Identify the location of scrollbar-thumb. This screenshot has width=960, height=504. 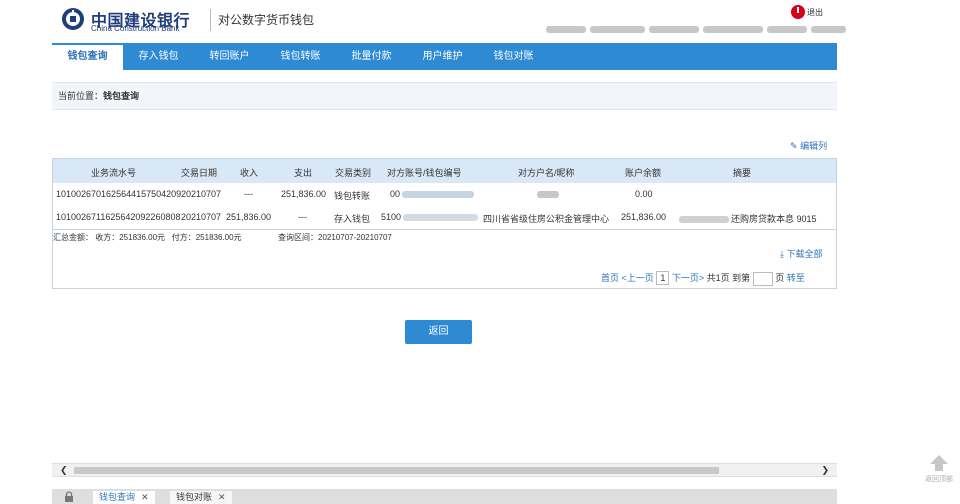
(396, 470).